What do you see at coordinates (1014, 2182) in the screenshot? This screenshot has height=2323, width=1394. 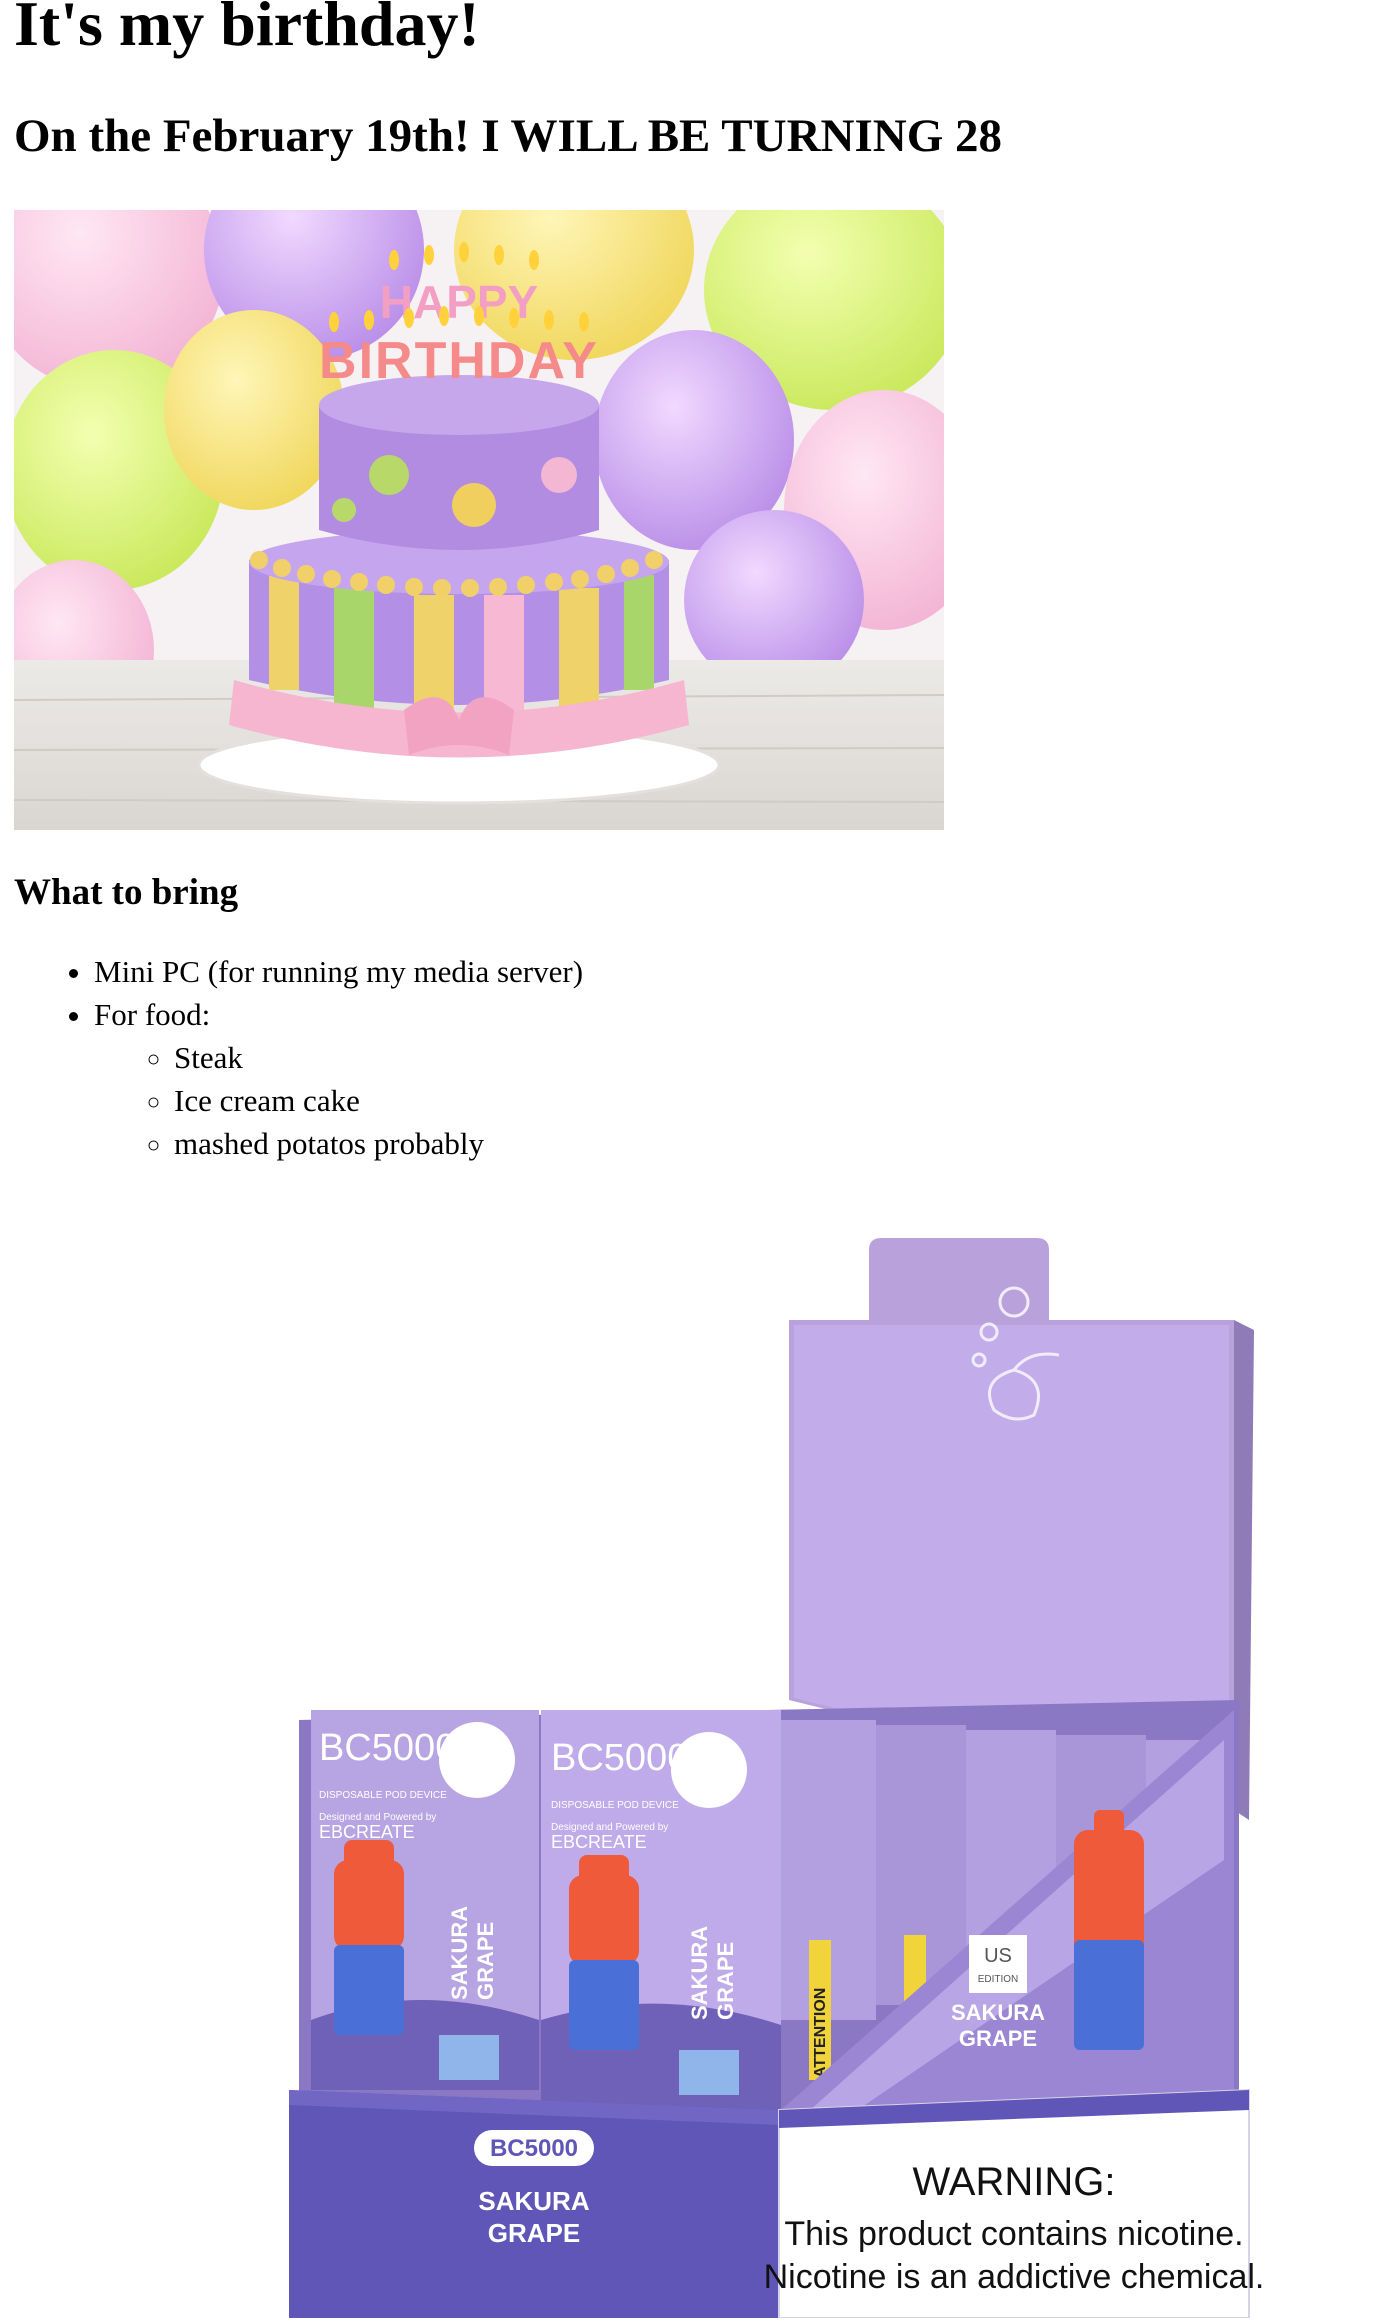 I see `warning-title-text: WARNING:` at bounding box center [1014, 2182].